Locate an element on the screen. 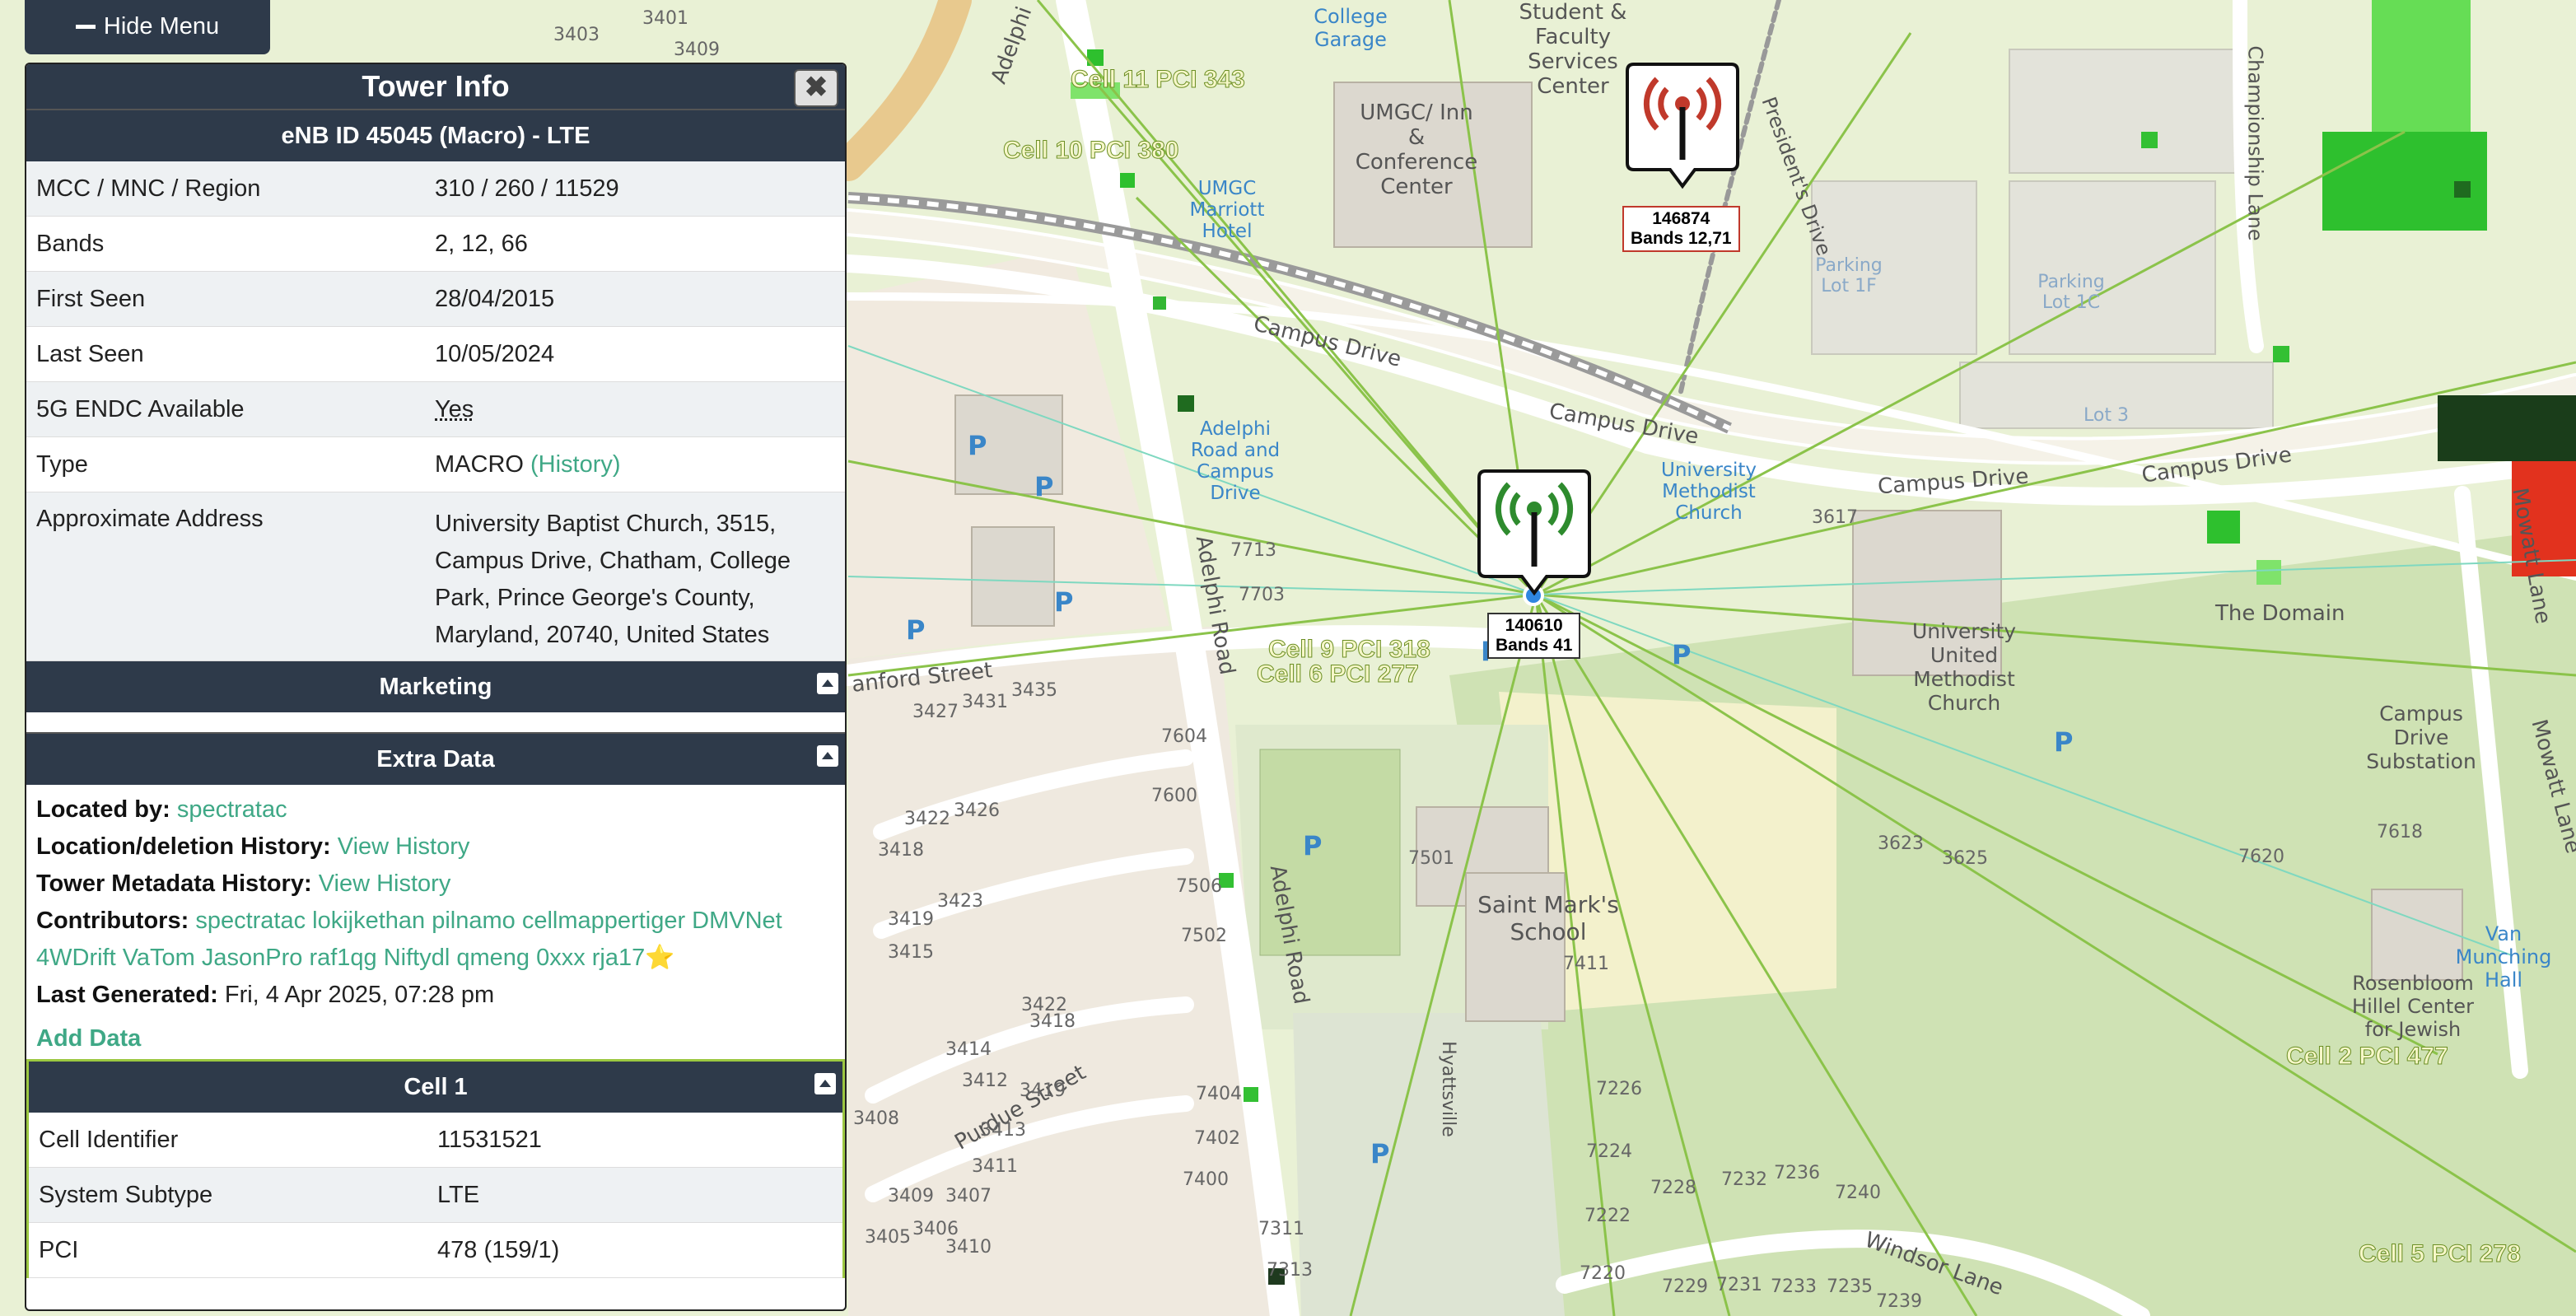 Image resolution: width=2576 pixels, height=1316 pixels. metadata-history-row: Tower Metadata History: View History is located at coordinates (435, 884).